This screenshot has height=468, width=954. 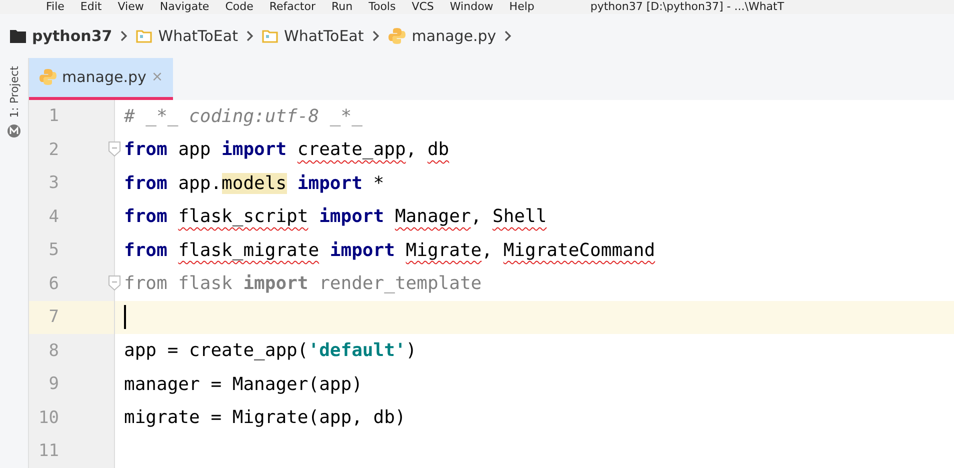 I want to click on line-number: 11, so click(x=48, y=451).